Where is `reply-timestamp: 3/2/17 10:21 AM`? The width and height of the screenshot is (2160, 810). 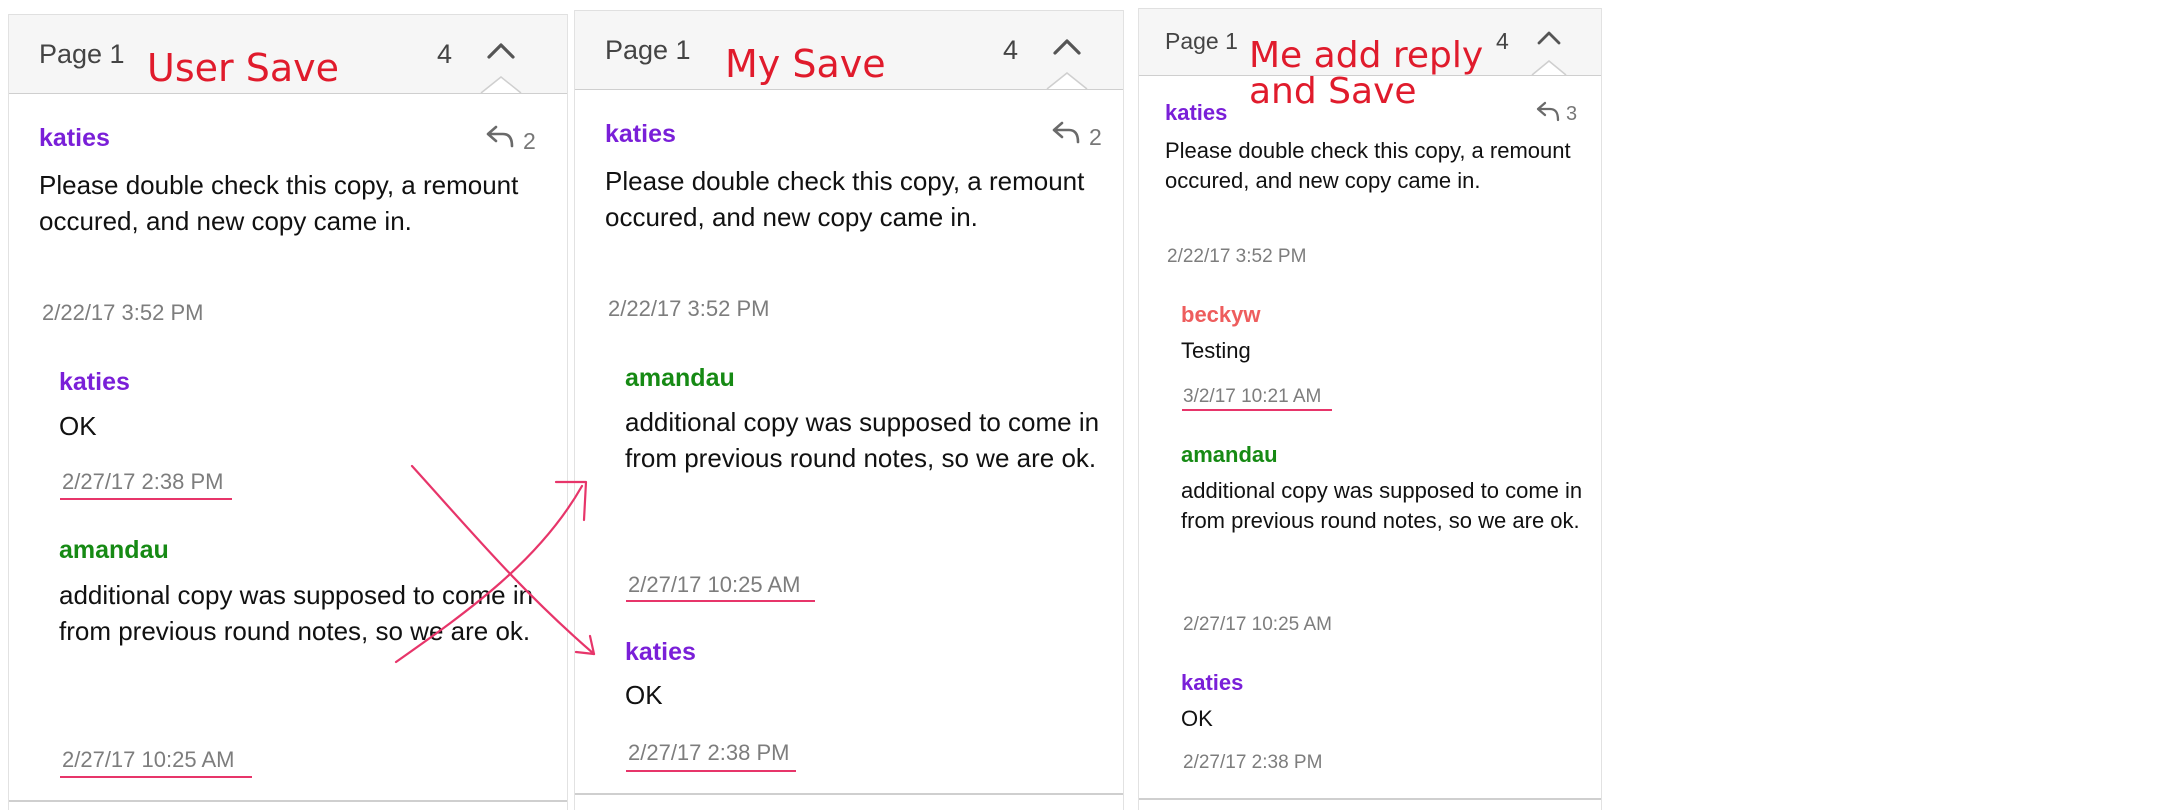
reply-timestamp: 3/2/17 10:21 AM is located at coordinates (1252, 396).